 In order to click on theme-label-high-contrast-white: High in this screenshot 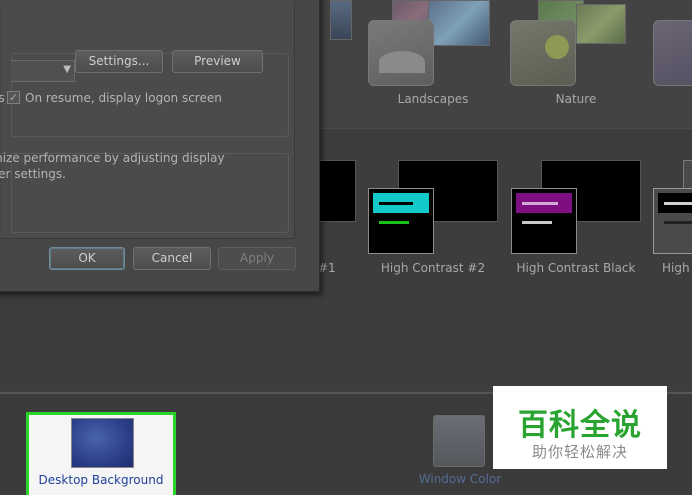, I will do `click(676, 268)`.